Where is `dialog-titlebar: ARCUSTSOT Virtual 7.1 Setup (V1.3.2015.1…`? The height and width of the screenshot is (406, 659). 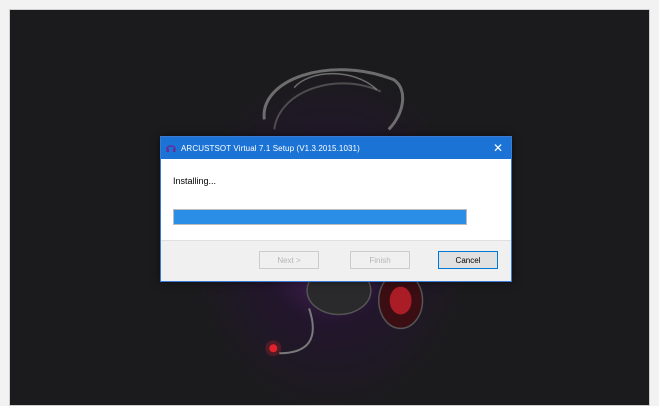 dialog-titlebar: ARCUSTSOT Virtual 7.1 Setup (V1.3.2015.1… is located at coordinates (336, 148).